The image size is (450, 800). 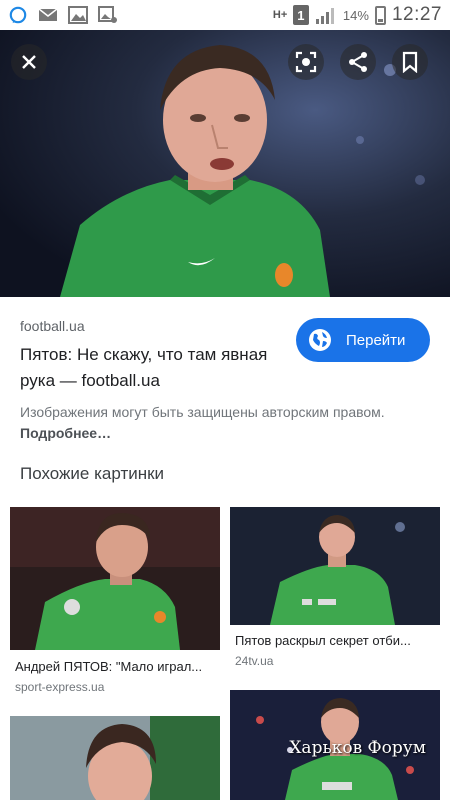 I want to click on battery-icon, so click(x=380, y=15).